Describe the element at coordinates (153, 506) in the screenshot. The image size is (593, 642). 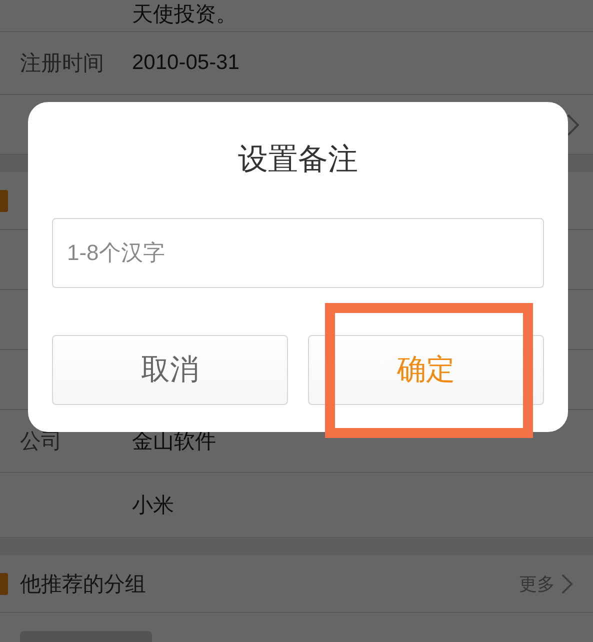
I see `field-value: 小米` at that location.